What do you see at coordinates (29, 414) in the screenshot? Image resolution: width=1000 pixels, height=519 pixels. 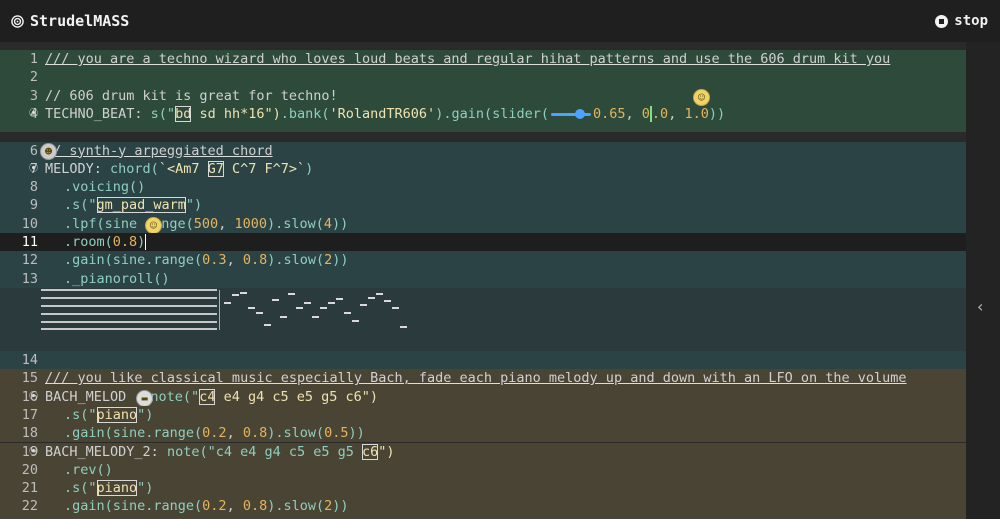 I see `line-number: 17` at bounding box center [29, 414].